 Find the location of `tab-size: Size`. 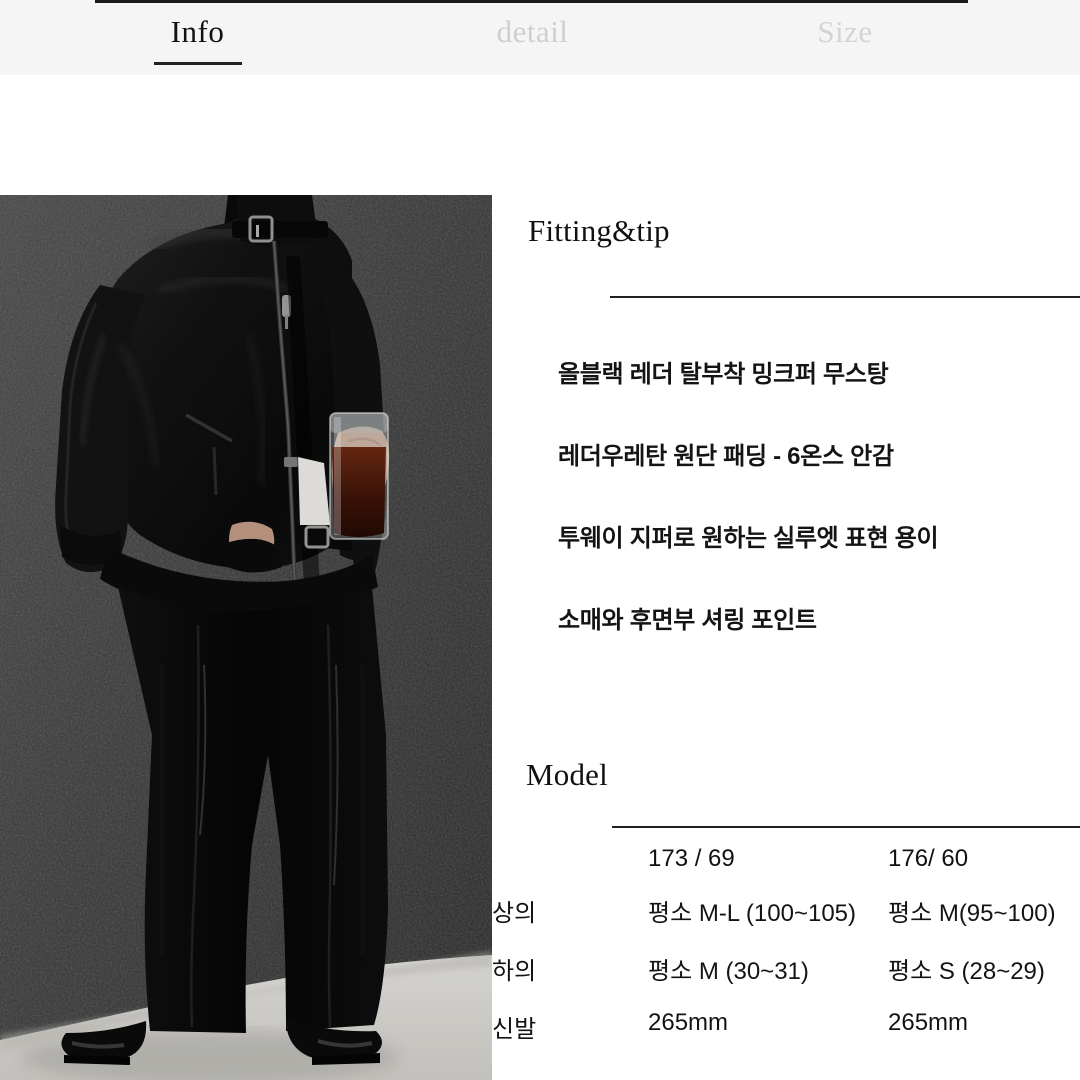

tab-size: Size is located at coordinates (845, 38).